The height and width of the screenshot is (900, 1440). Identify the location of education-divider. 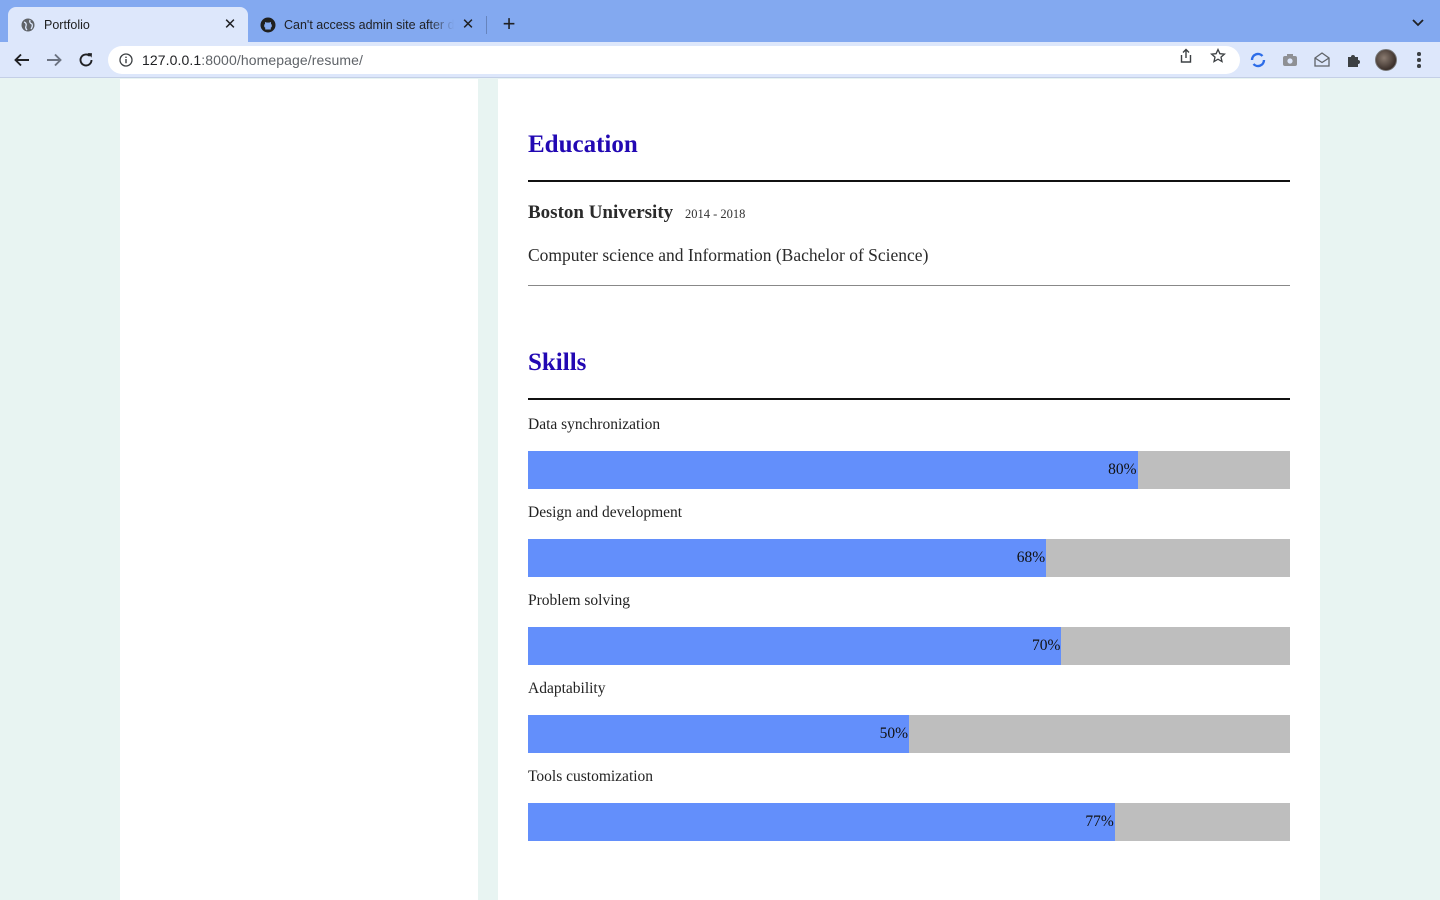
(909, 181).